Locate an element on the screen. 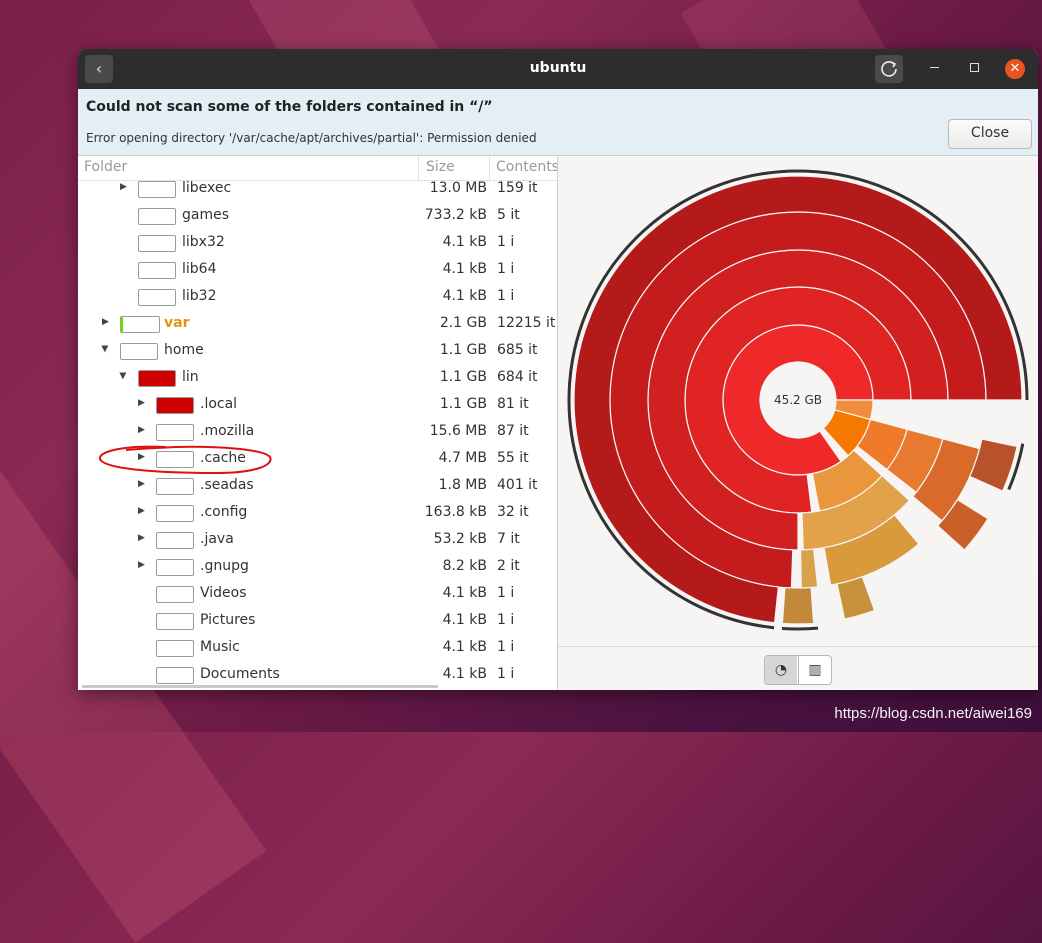  folder-contents: 684 it is located at coordinates (517, 377).